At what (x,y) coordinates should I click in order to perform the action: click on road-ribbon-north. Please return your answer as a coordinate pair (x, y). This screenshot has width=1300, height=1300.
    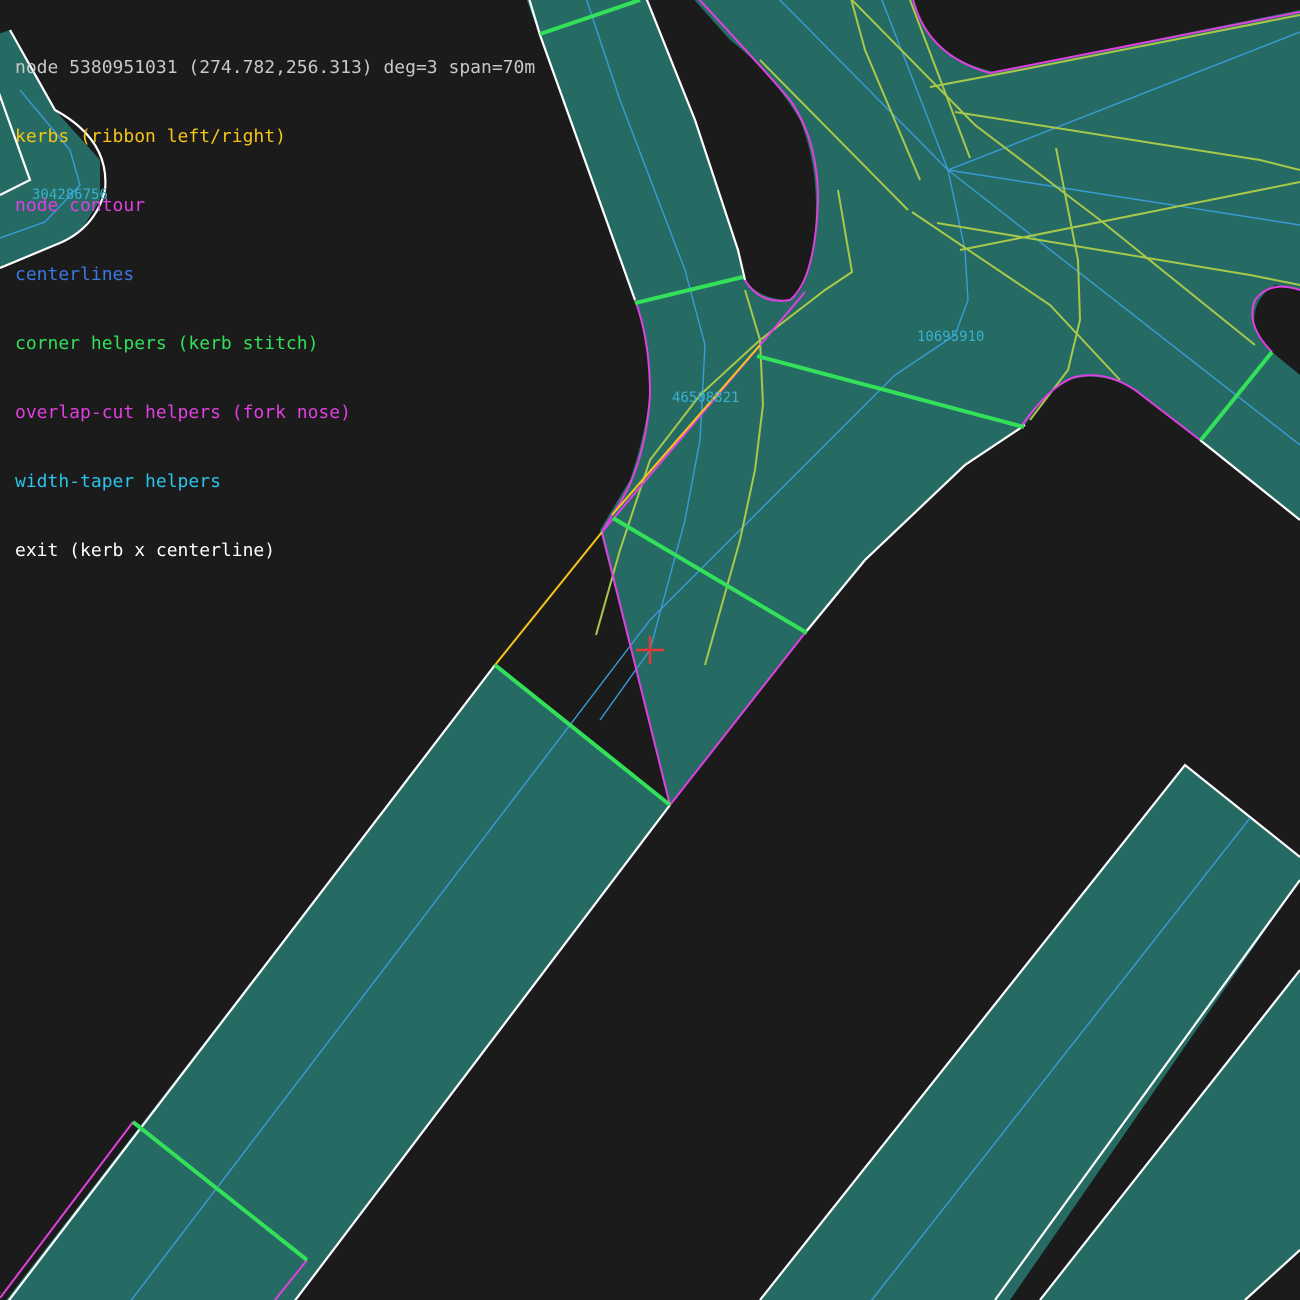
    Looking at the image, I should click on (635, 150).